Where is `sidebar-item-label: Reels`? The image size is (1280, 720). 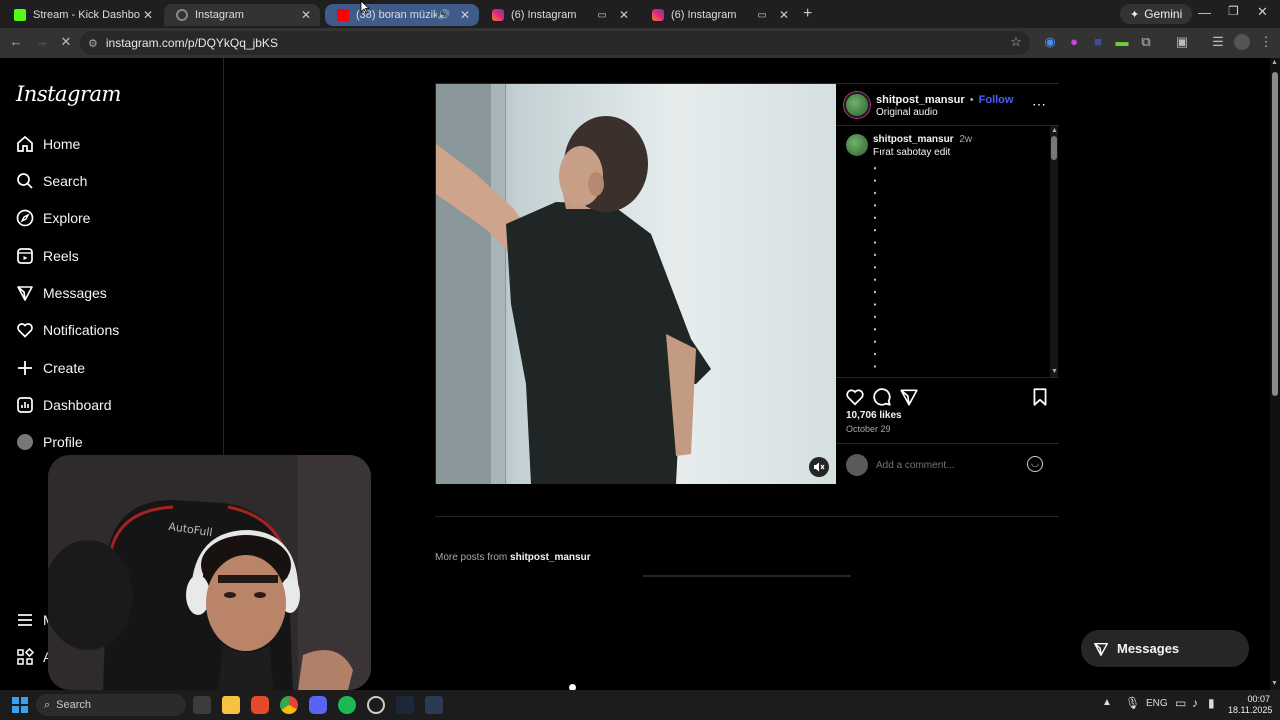
sidebar-item-label: Reels is located at coordinates (61, 256).